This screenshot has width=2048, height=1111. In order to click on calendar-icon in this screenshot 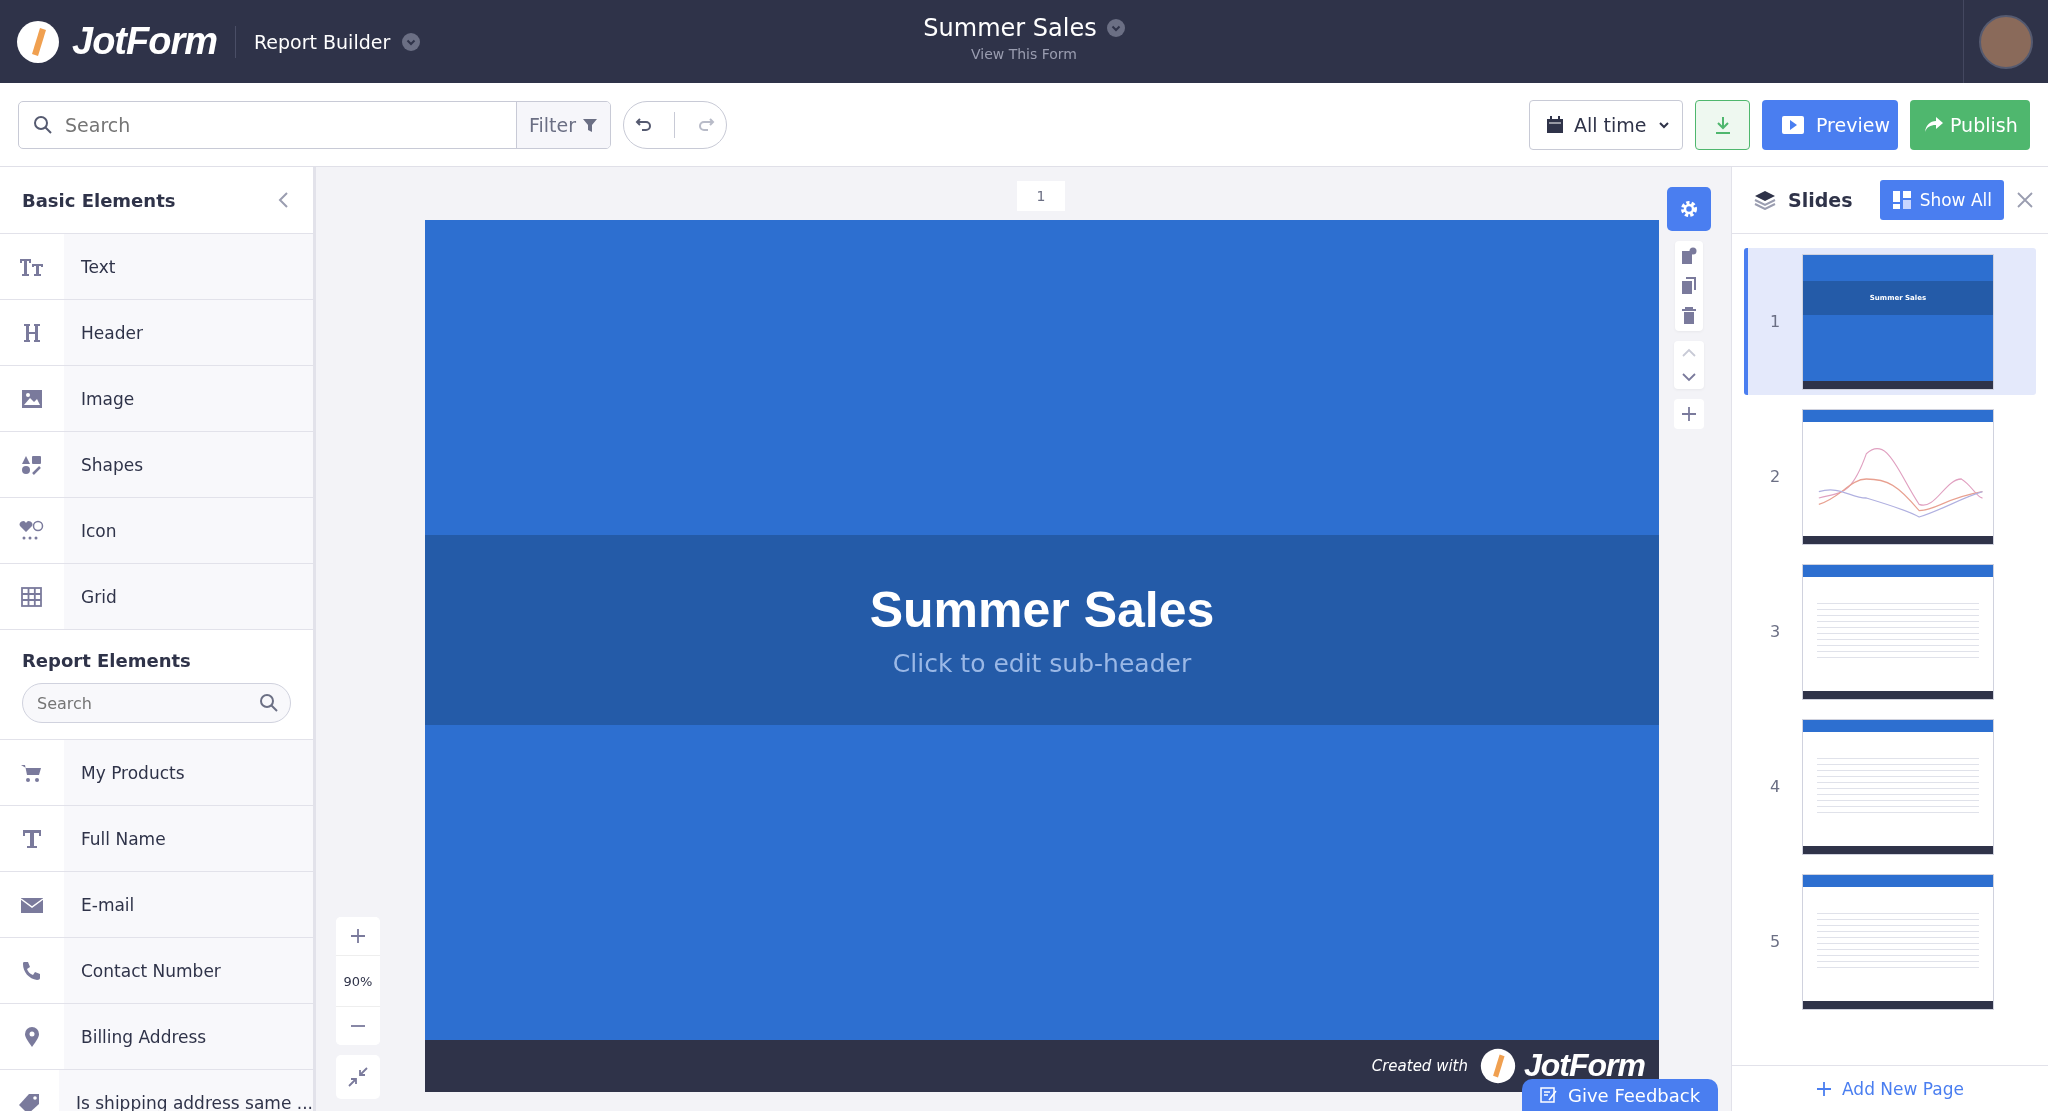, I will do `click(1555, 124)`.